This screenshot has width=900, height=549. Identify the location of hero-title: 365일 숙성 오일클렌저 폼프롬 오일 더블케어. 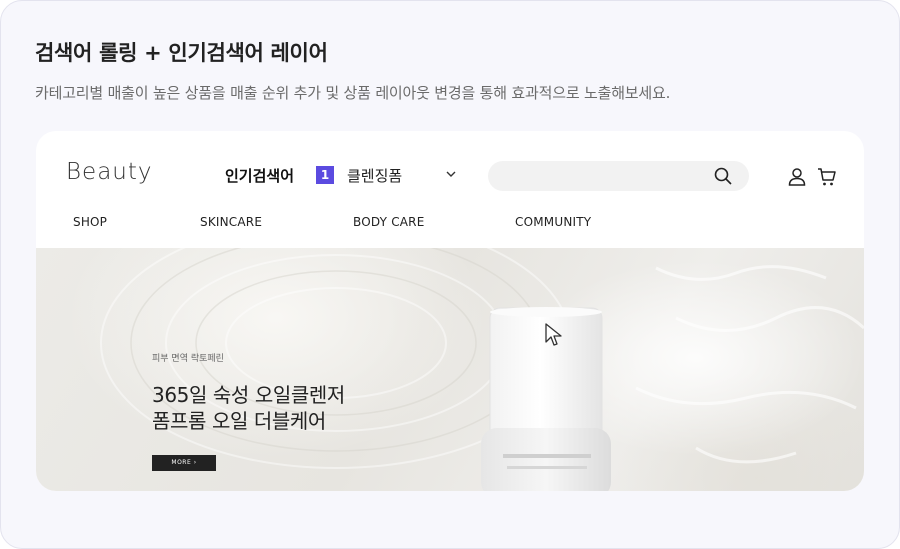
(248, 408).